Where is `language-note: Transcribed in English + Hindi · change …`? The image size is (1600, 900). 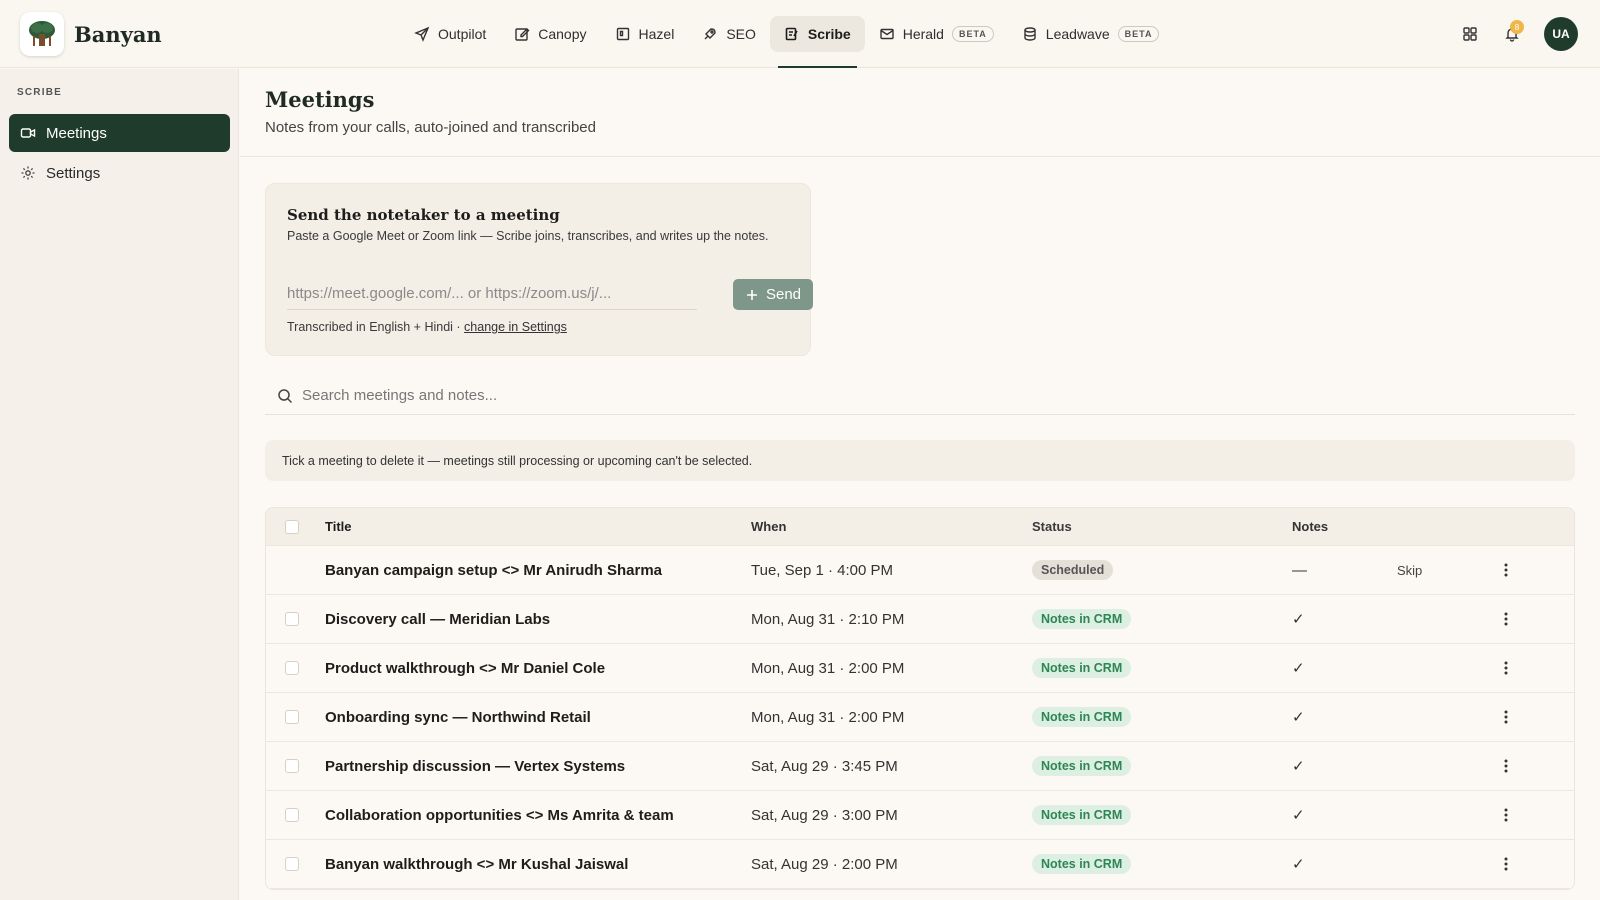
language-note: Transcribed in English + Hindi · change … is located at coordinates (427, 327).